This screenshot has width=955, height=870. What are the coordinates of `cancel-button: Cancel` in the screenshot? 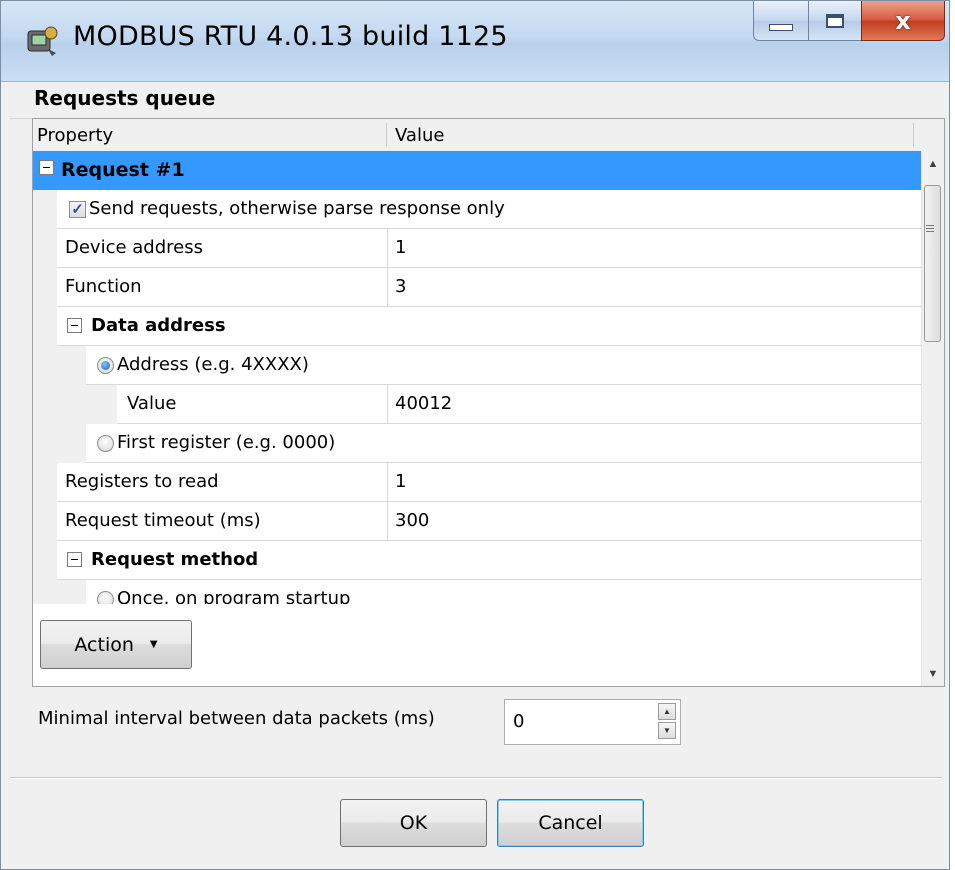 It's located at (570, 823).